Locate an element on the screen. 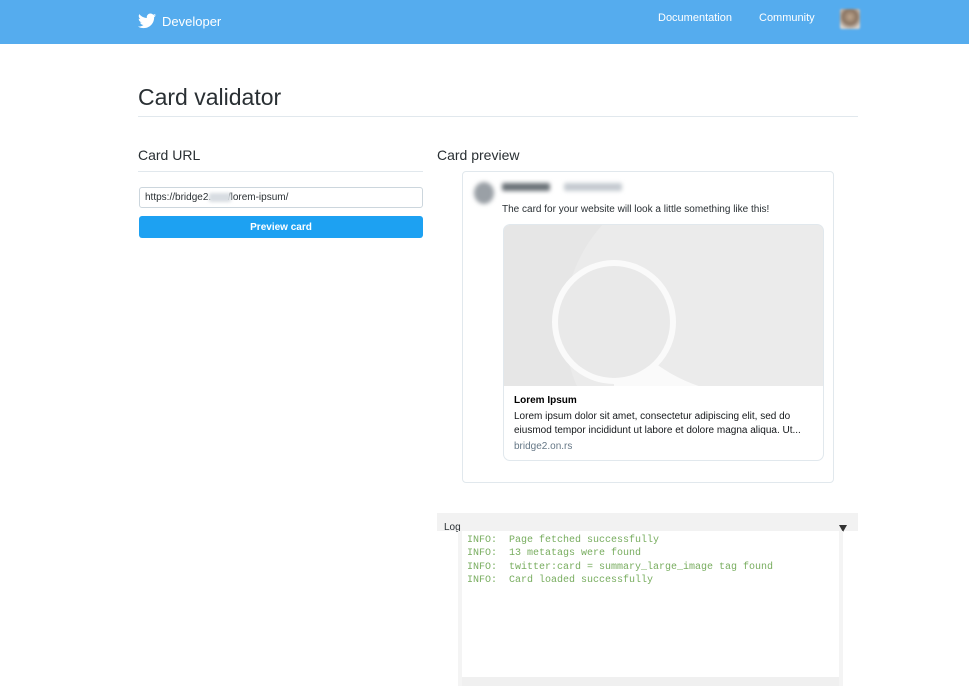 This screenshot has height=693, width=969. card-domain: bridge2.on.rs is located at coordinates (543, 446).